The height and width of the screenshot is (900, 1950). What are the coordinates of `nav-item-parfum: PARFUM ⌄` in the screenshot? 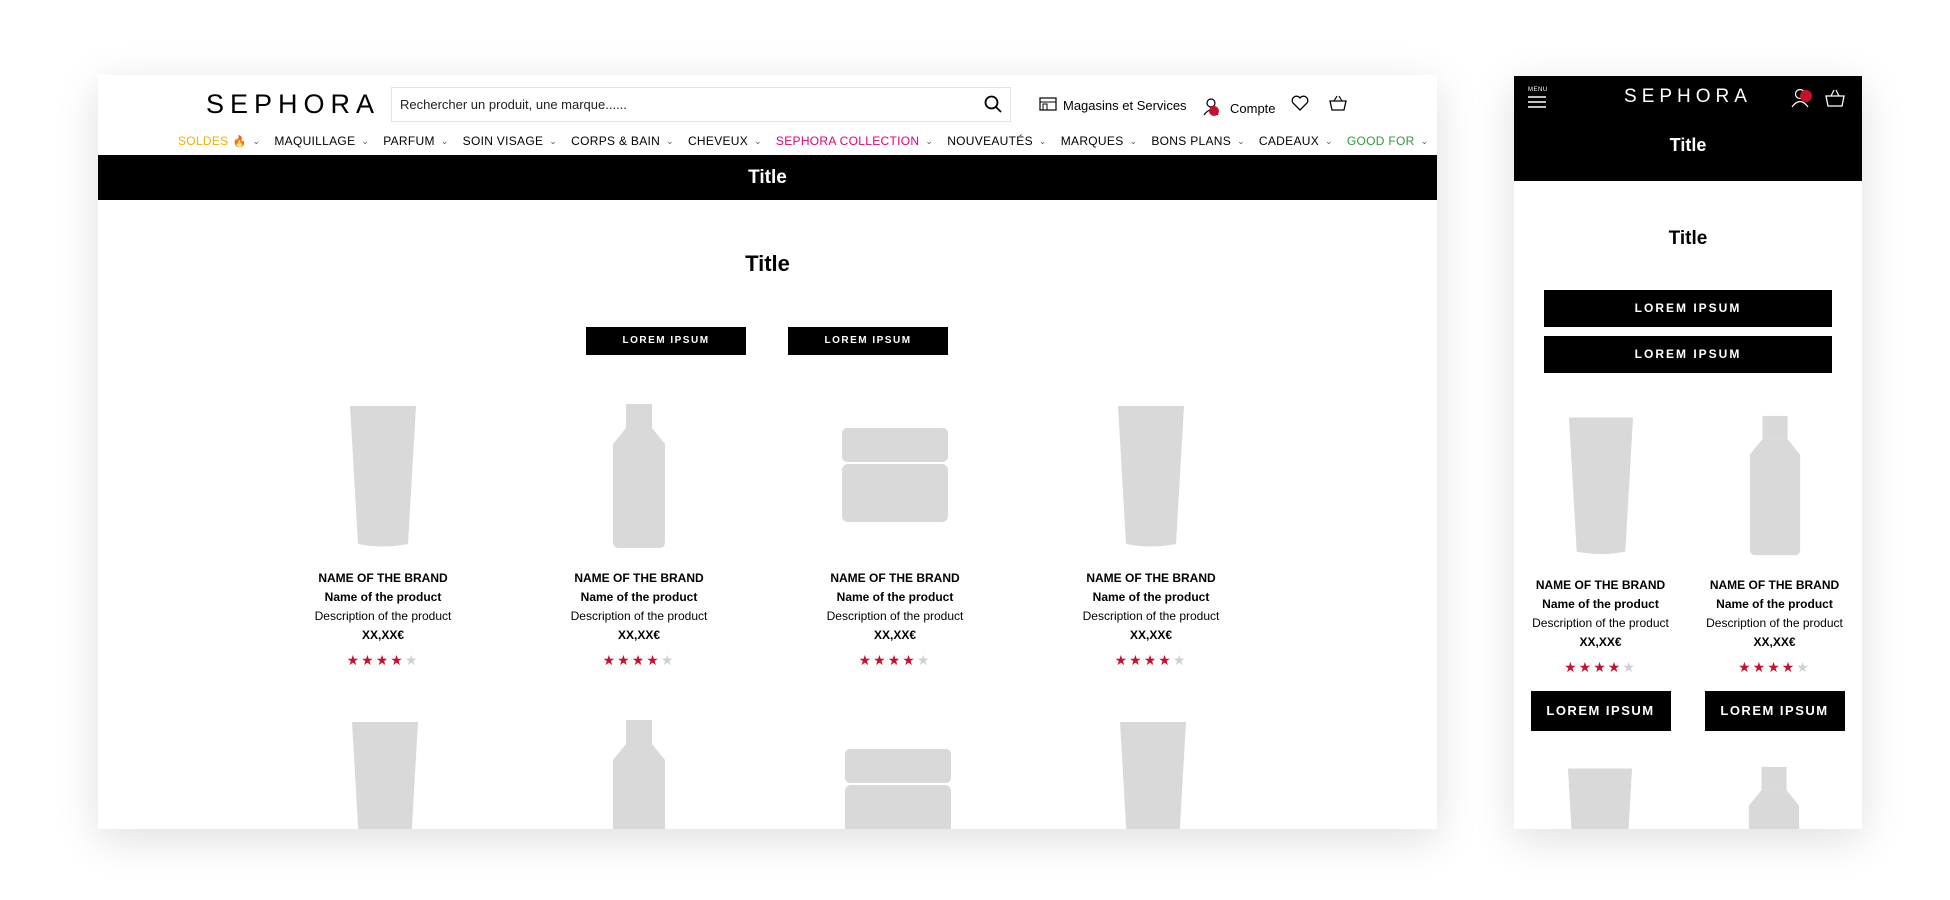 It's located at (415, 141).